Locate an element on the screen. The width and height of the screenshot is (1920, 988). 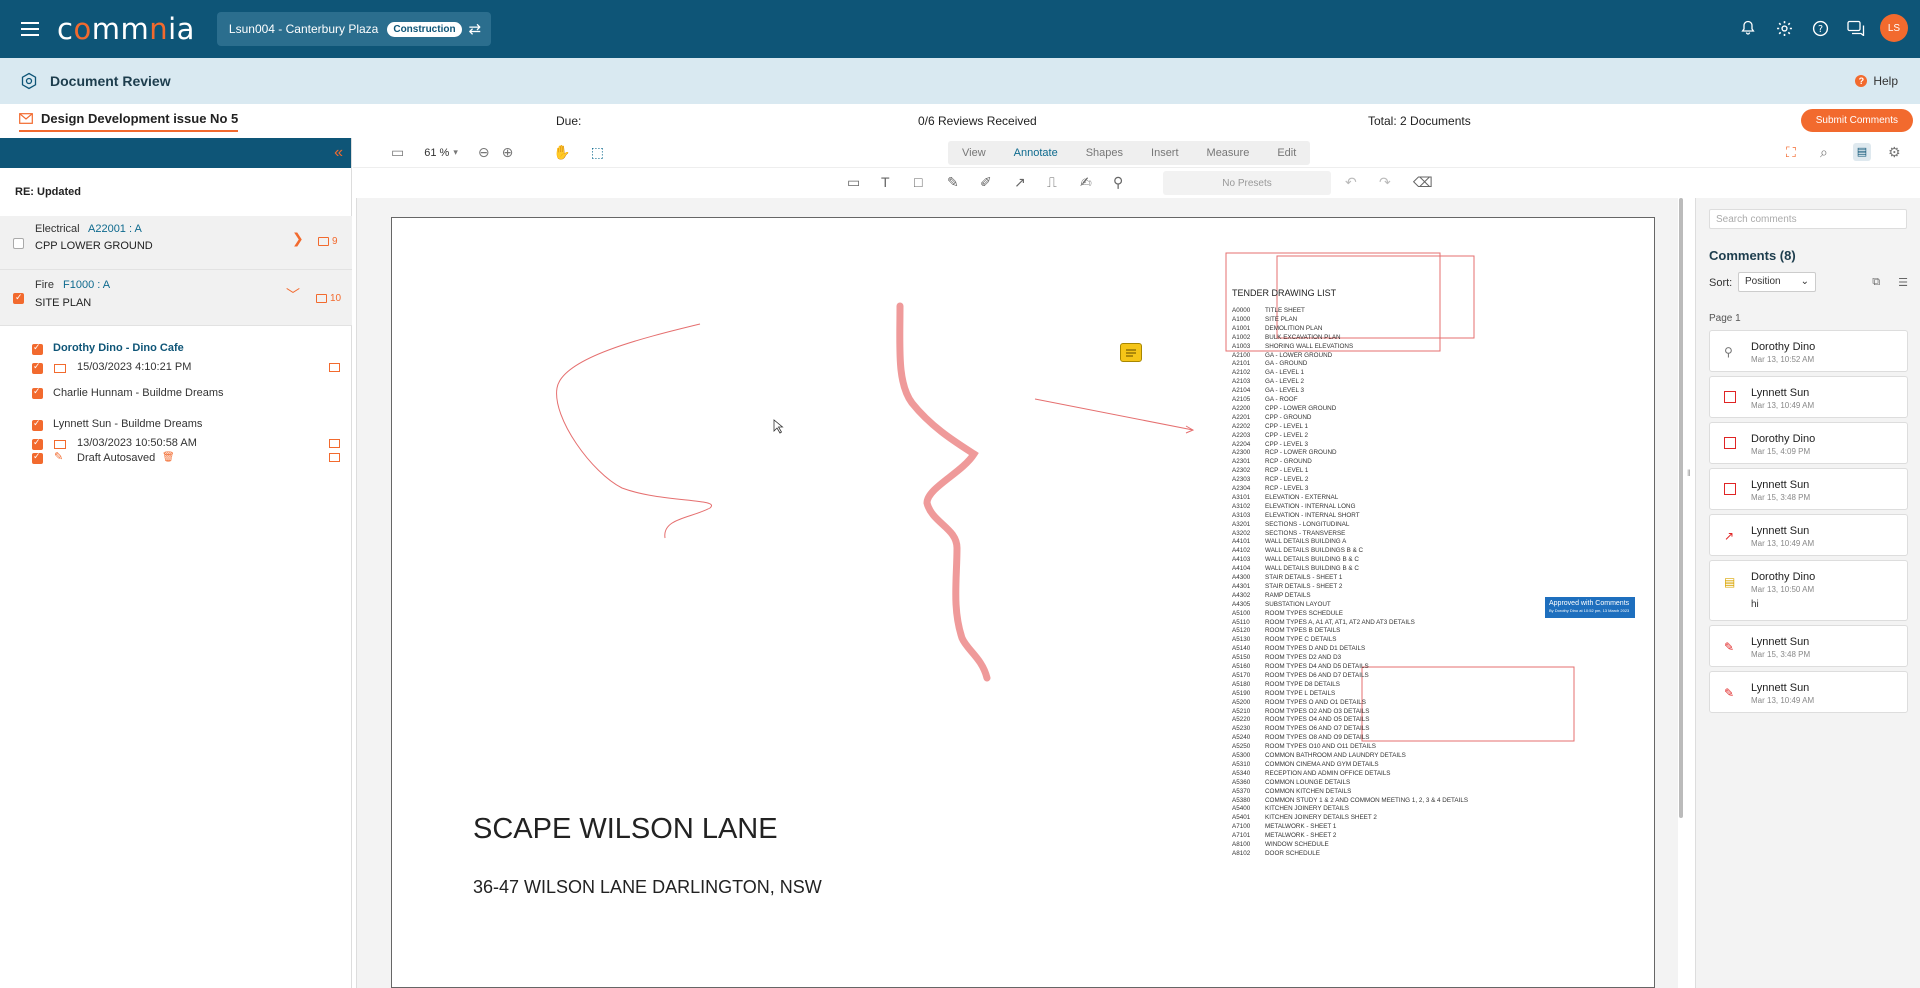
tab-shapes: Shapes is located at coordinates (1104, 153).